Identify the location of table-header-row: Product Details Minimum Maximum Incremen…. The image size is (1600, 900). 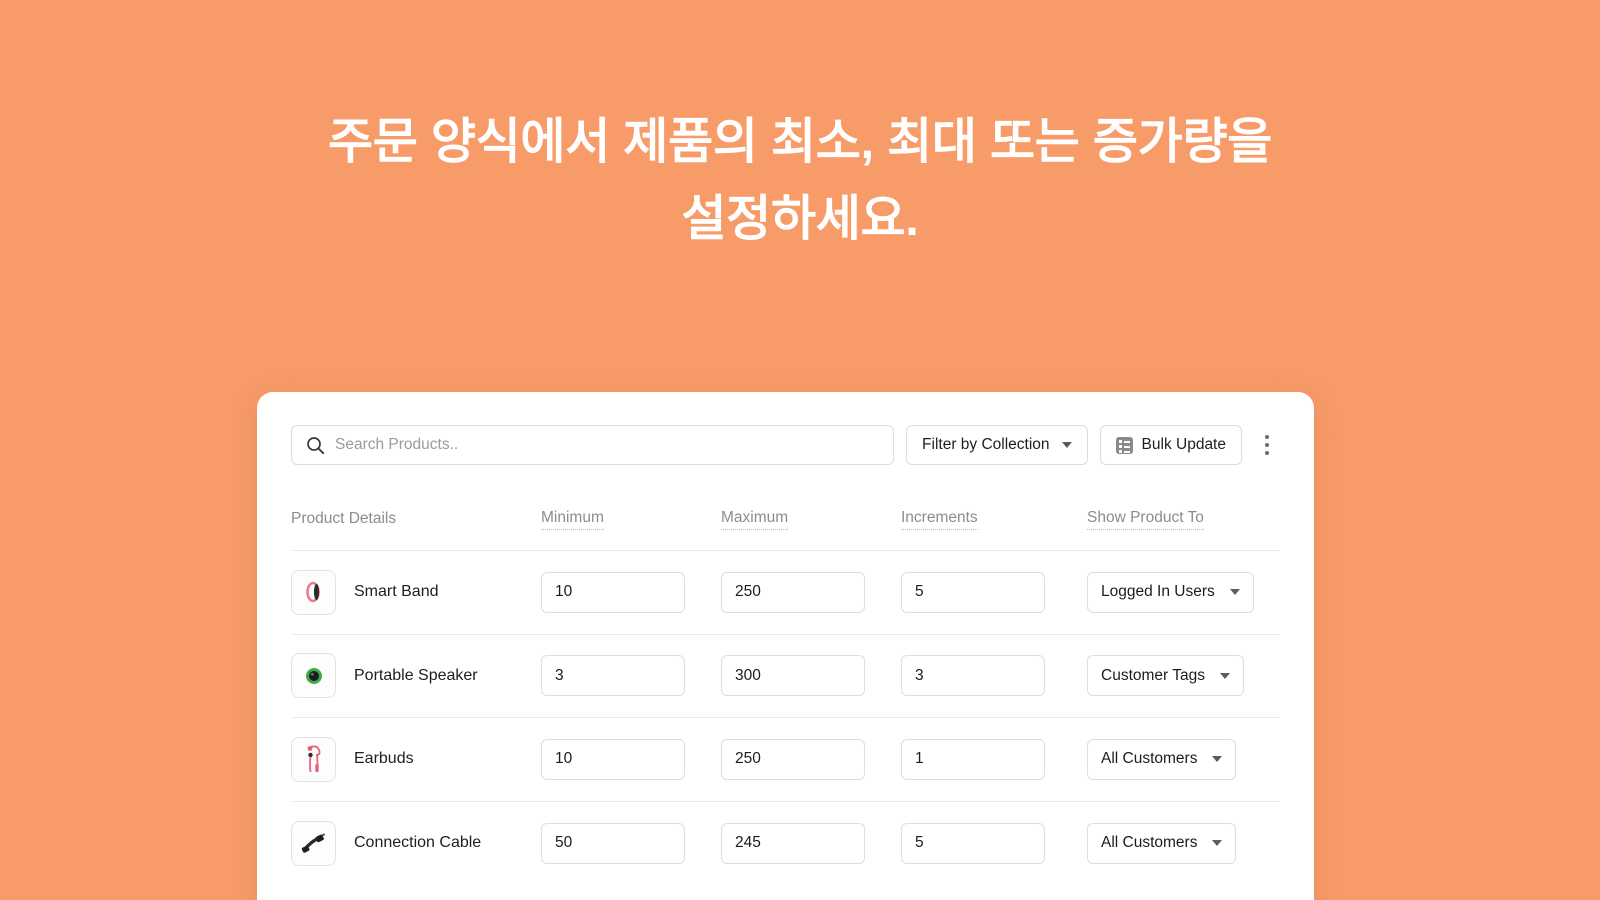
(785, 519).